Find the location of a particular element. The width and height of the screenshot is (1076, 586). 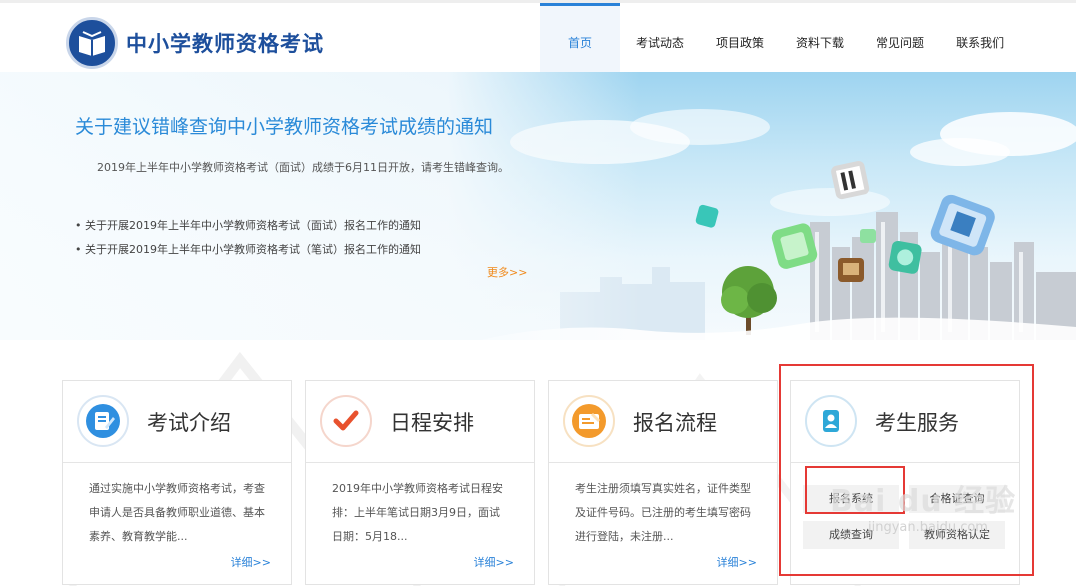

banner-summary: 2019年上半年中小学教师资格考试（面试）成绩于6月11日开放，请考生错峰查询。 is located at coordinates (303, 167).